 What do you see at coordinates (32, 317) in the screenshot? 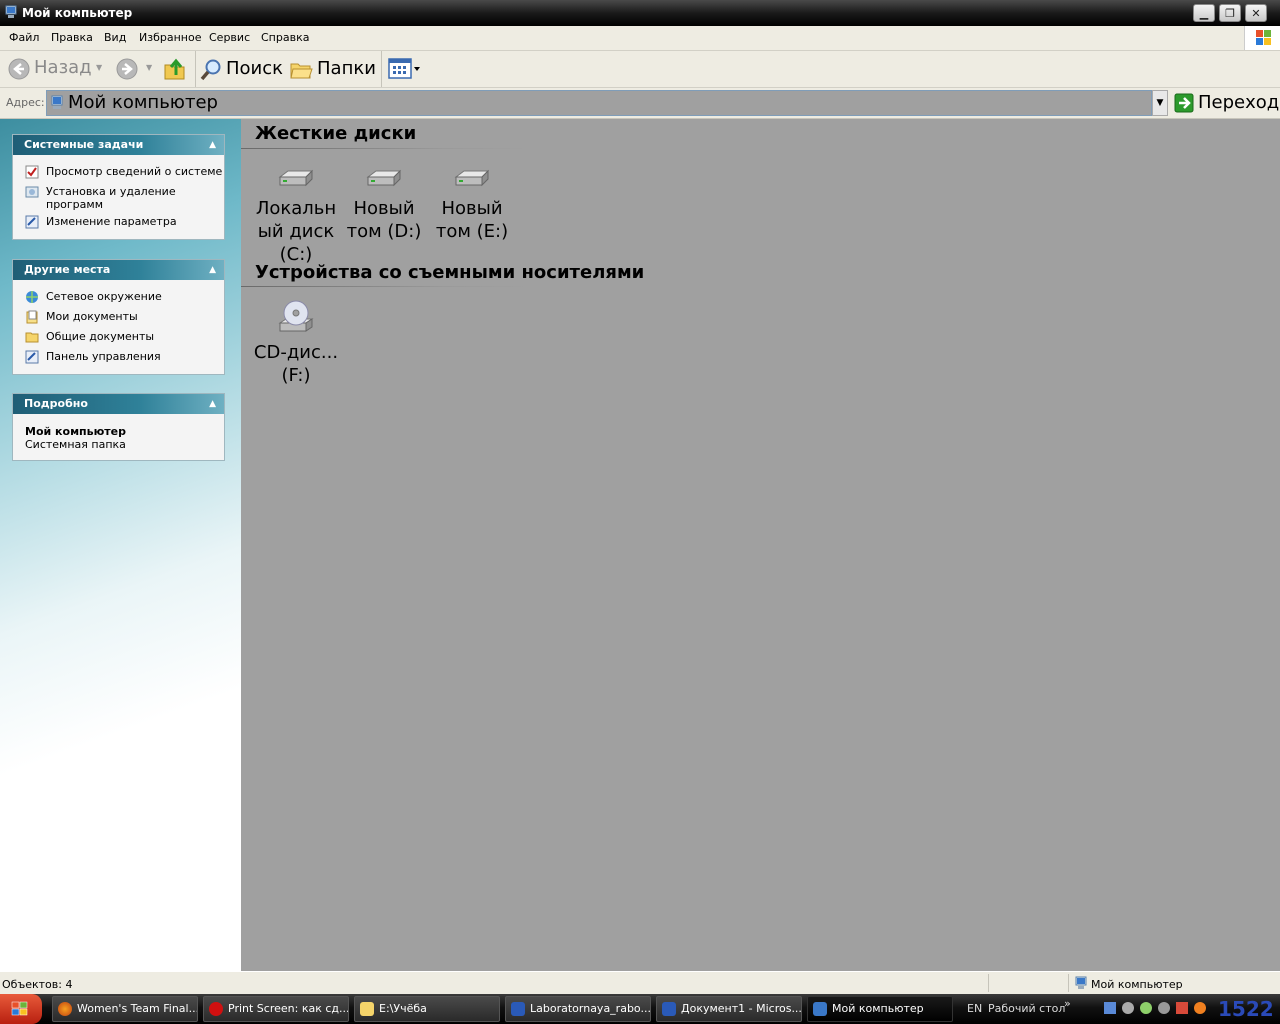
I see `my-documents-icon` at bounding box center [32, 317].